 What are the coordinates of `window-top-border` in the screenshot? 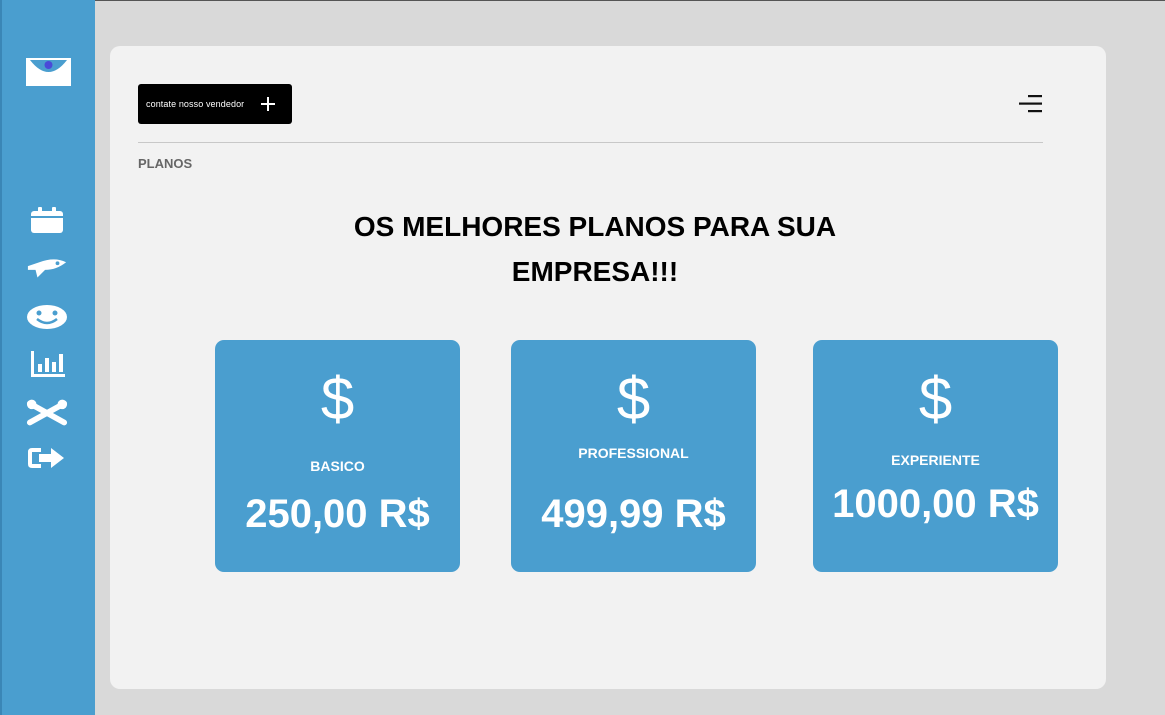 It's located at (582, 0).